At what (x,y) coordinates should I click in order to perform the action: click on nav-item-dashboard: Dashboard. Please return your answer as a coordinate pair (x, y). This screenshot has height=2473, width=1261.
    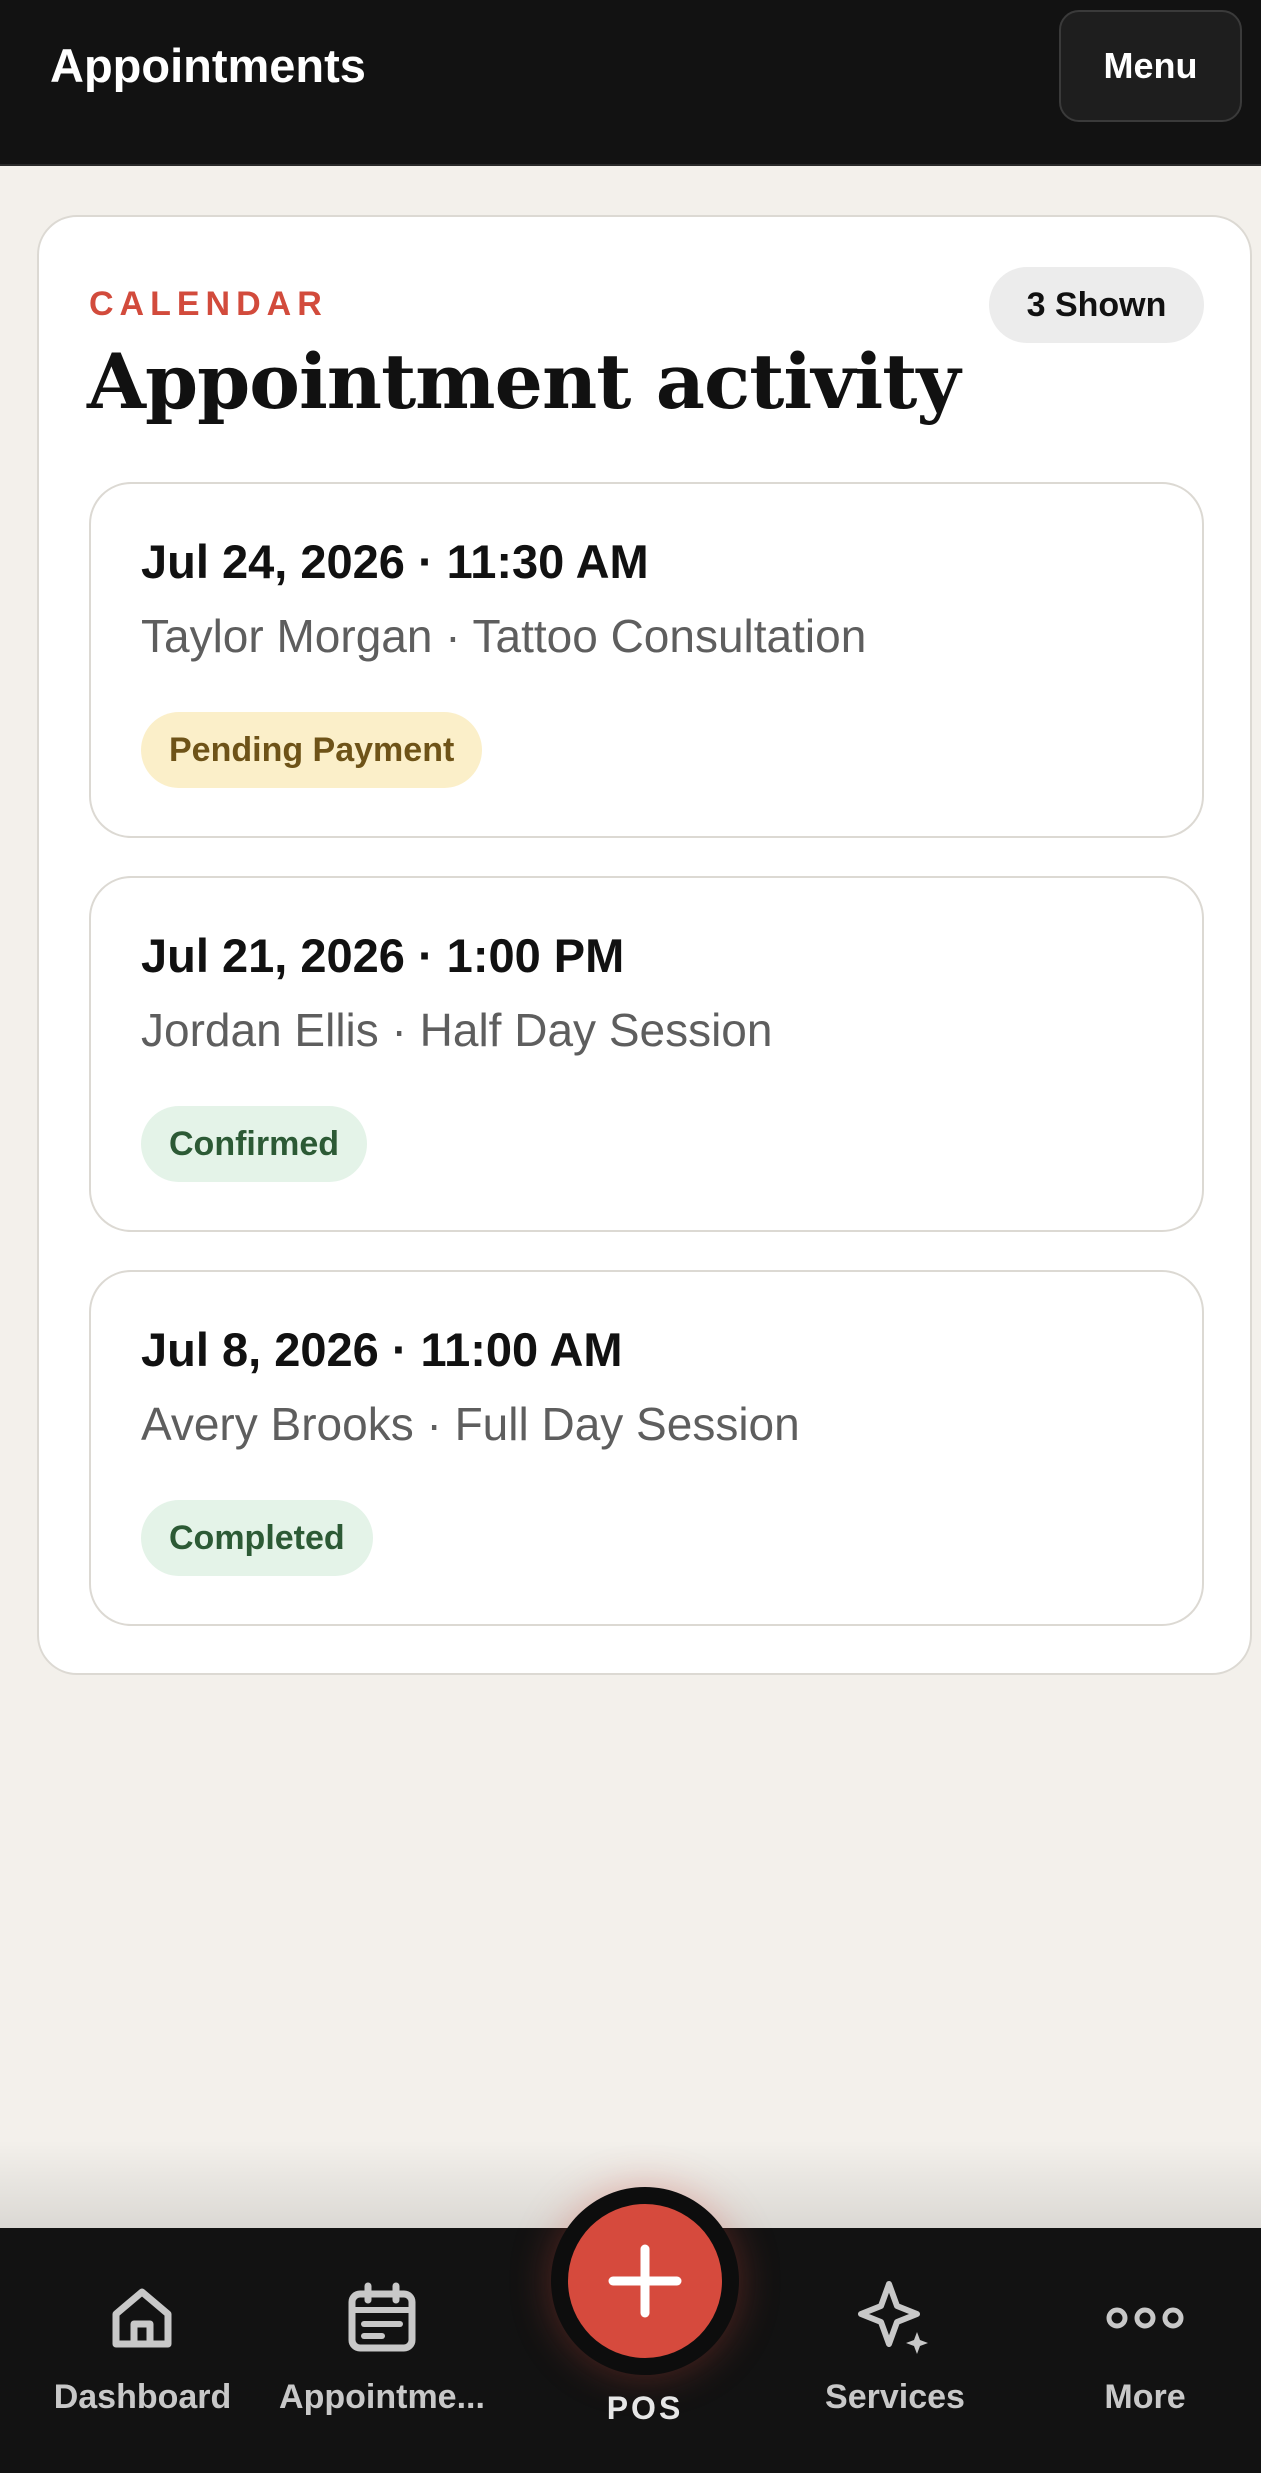
    Looking at the image, I should click on (142, 2350).